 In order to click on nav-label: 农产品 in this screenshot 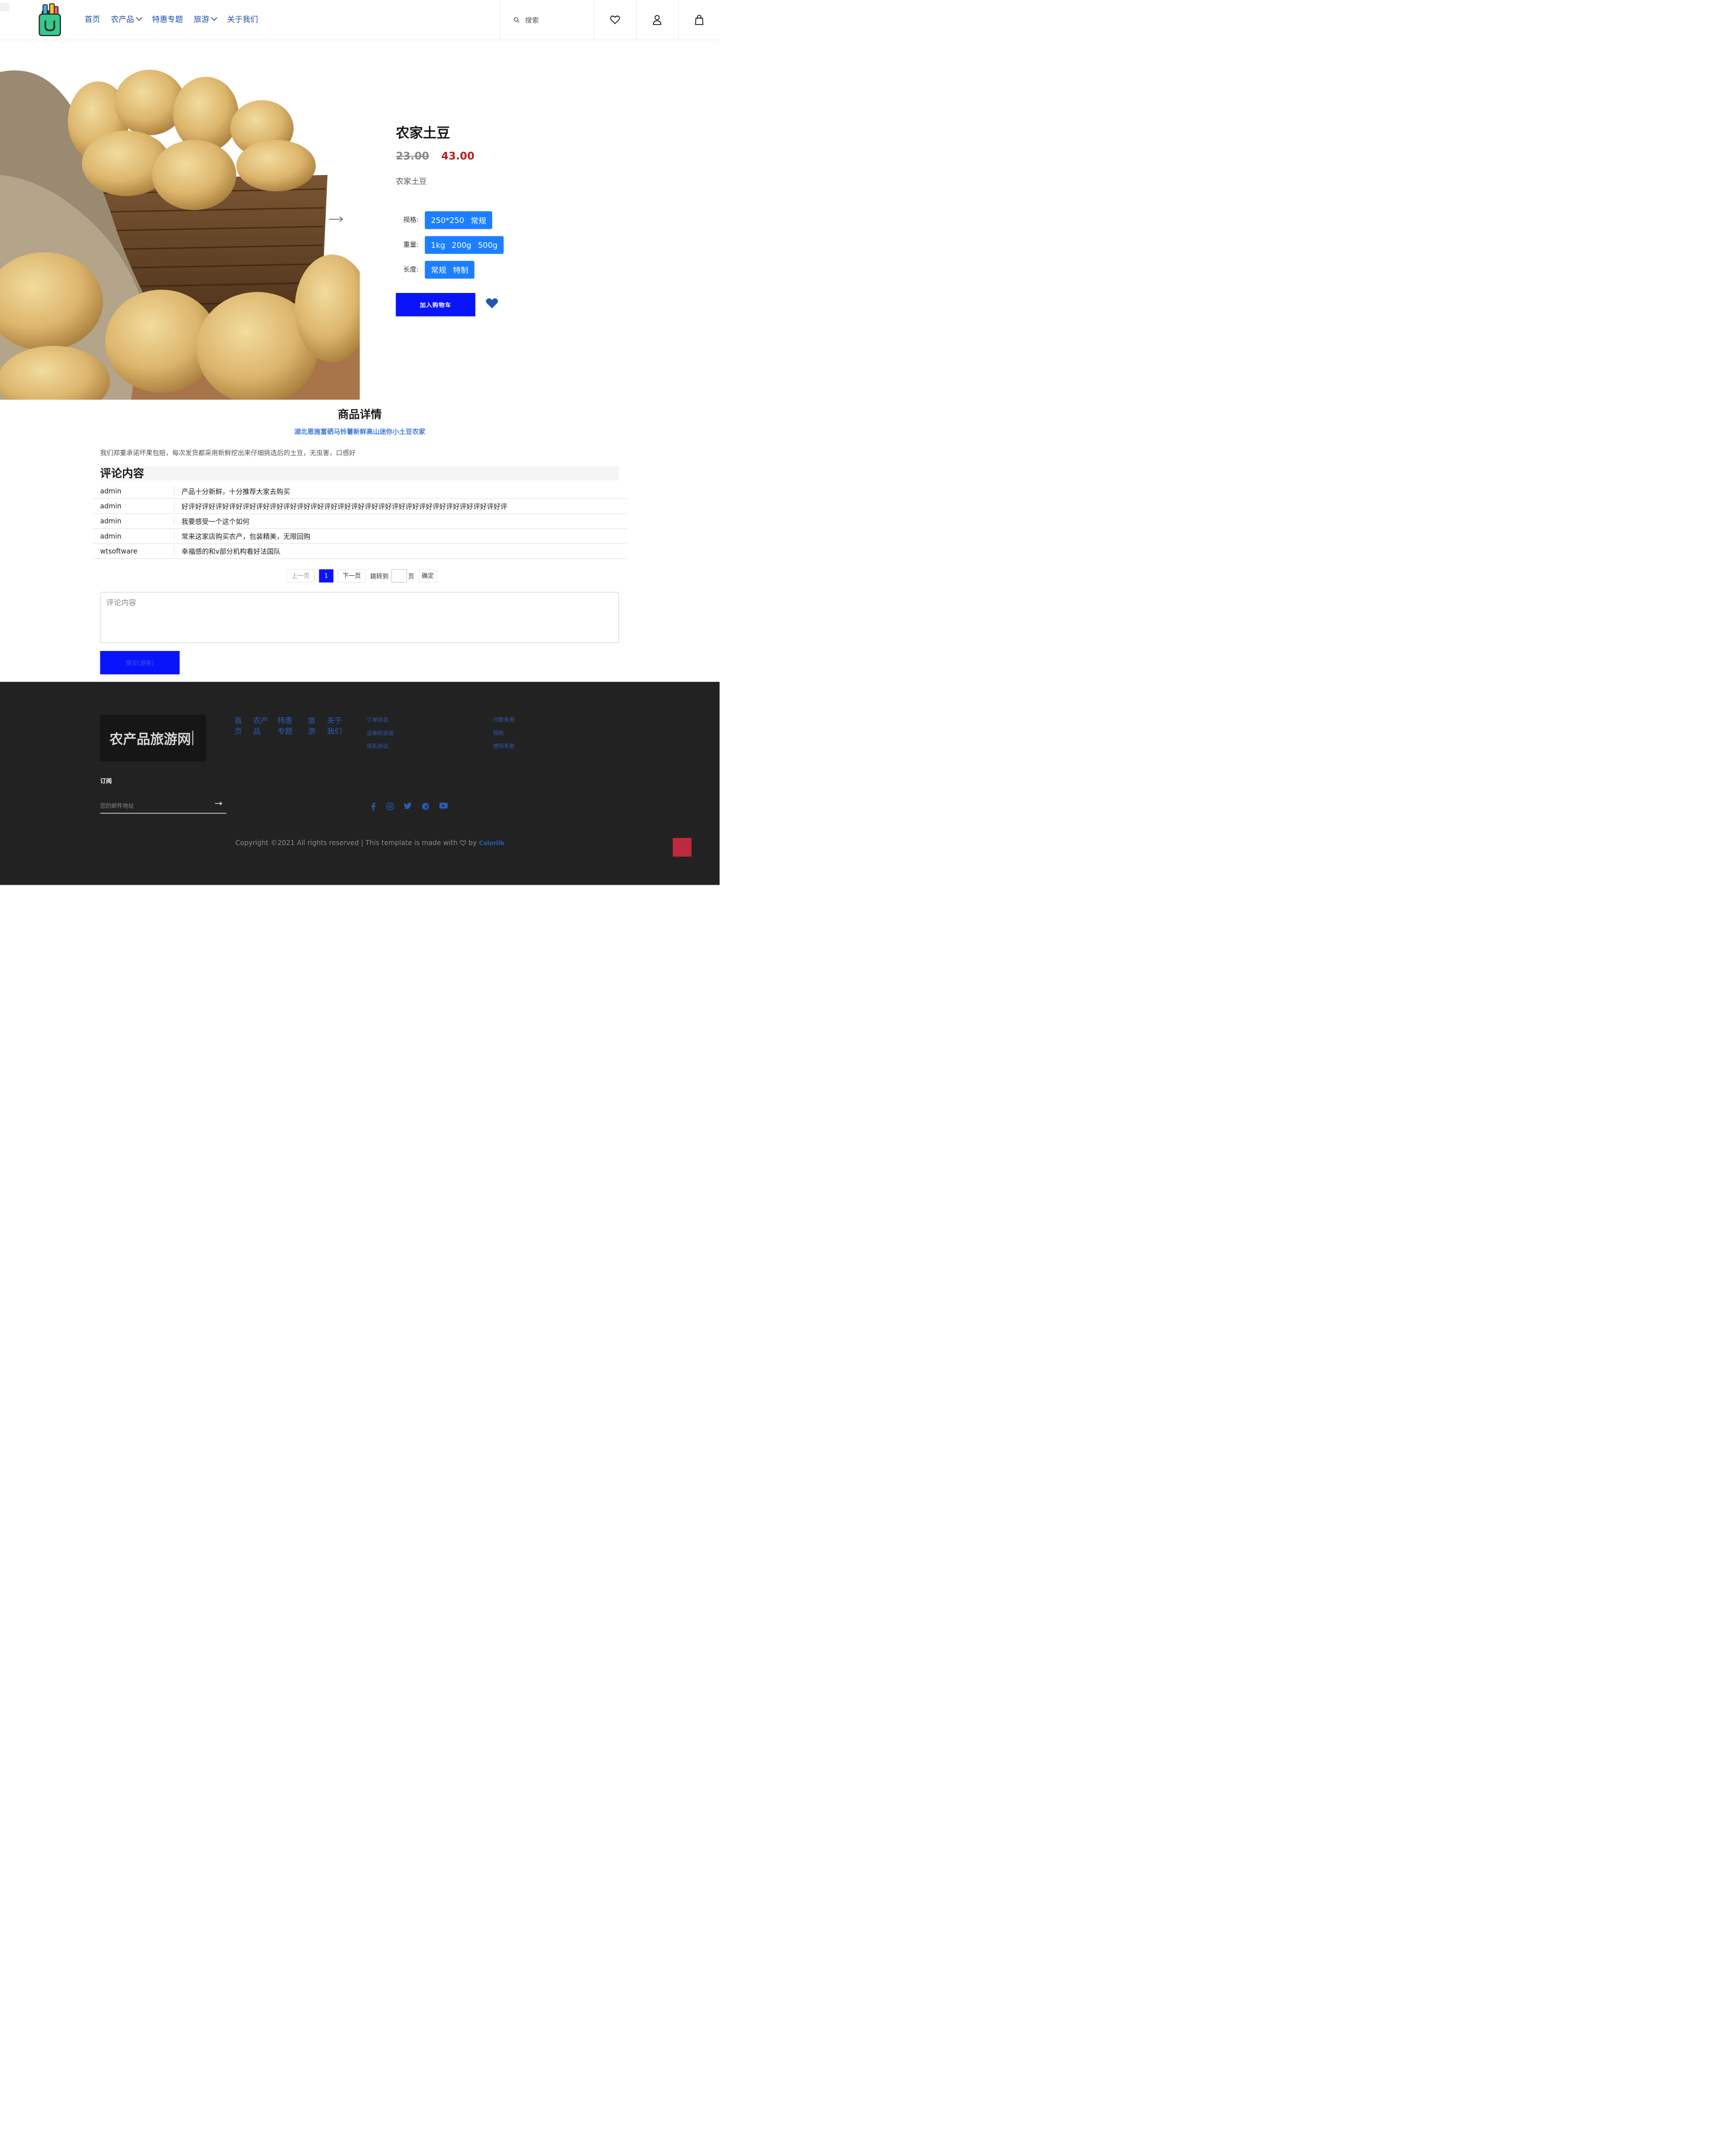, I will do `click(122, 20)`.